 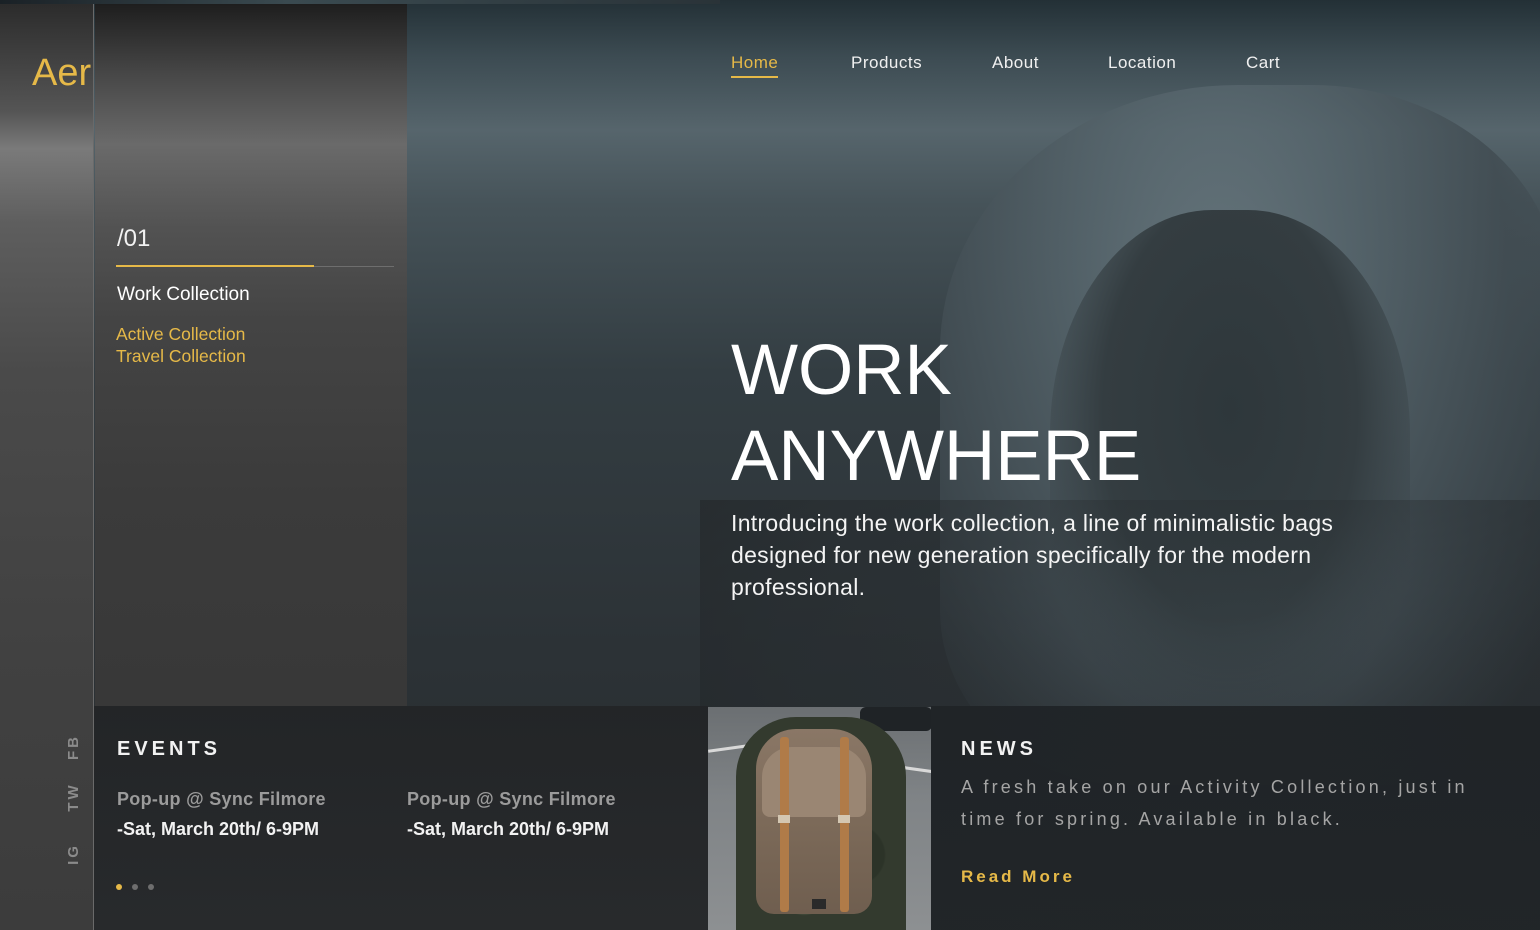 What do you see at coordinates (1263, 63) in the screenshot?
I see `nav-cart: Cart` at bounding box center [1263, 63].